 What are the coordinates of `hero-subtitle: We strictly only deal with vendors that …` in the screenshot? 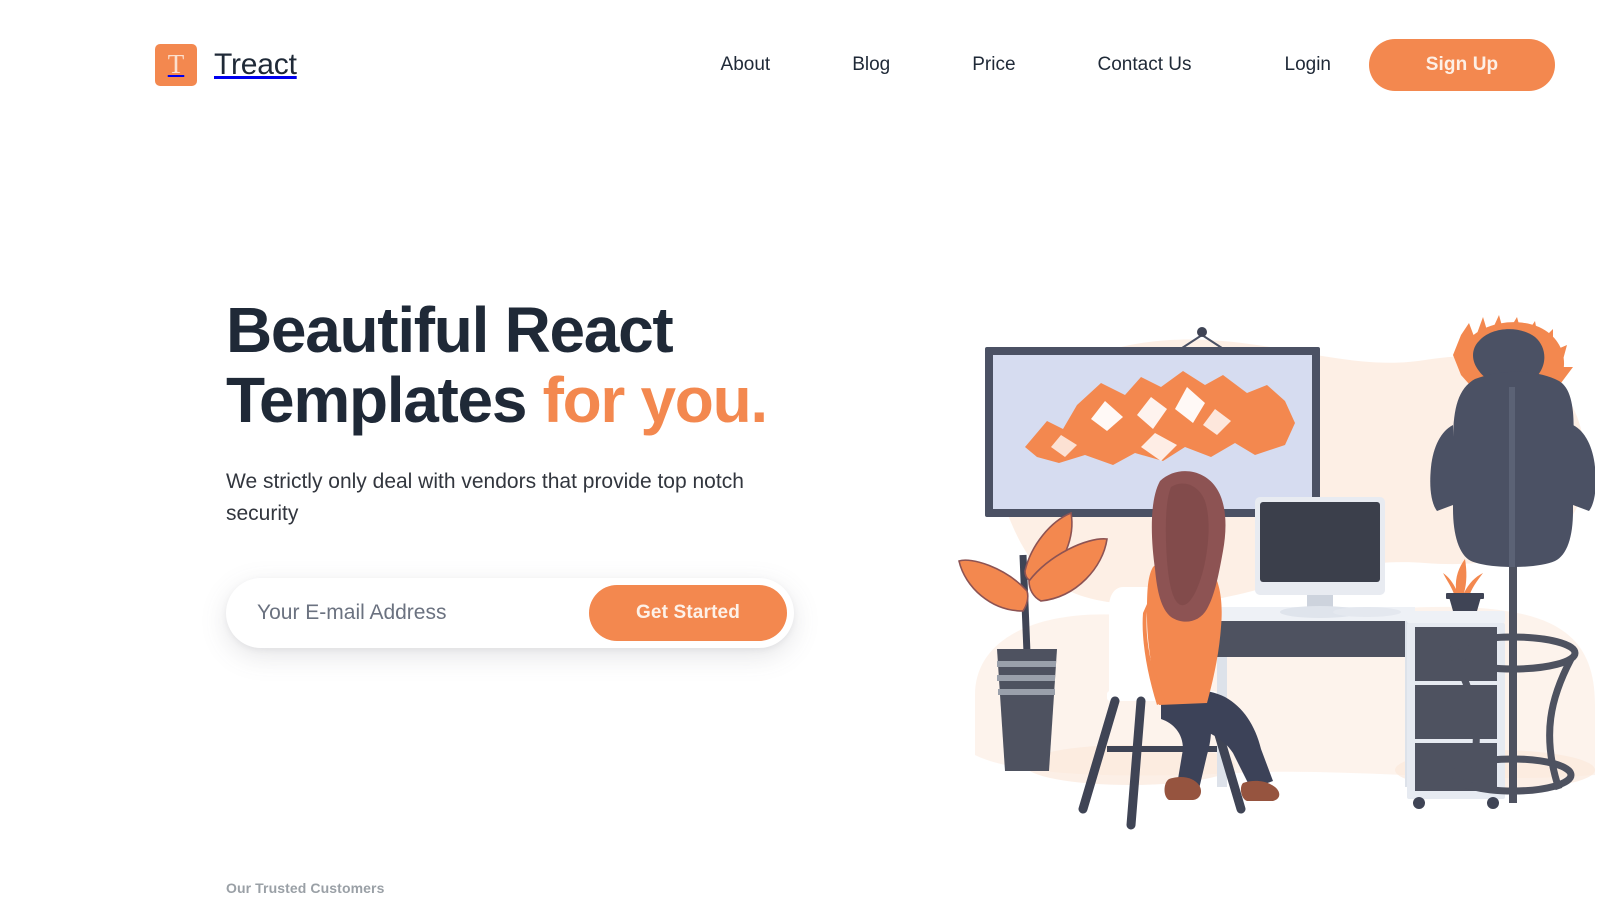 It's located at (485, 497).